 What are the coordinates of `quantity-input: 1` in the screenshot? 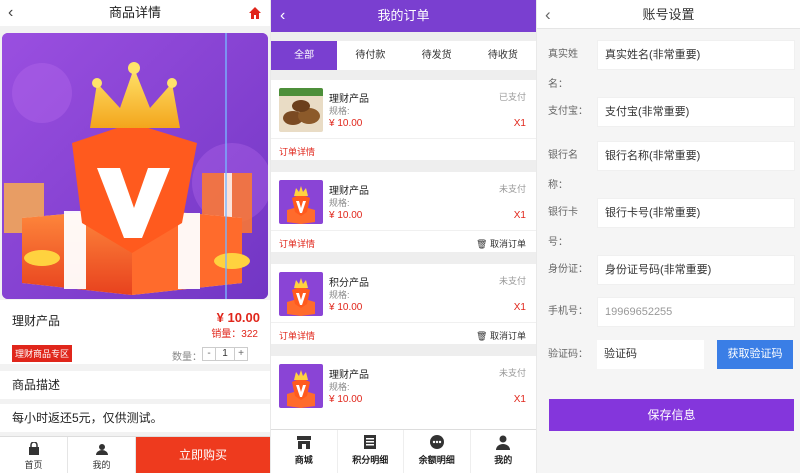 It's located at (225, 354).